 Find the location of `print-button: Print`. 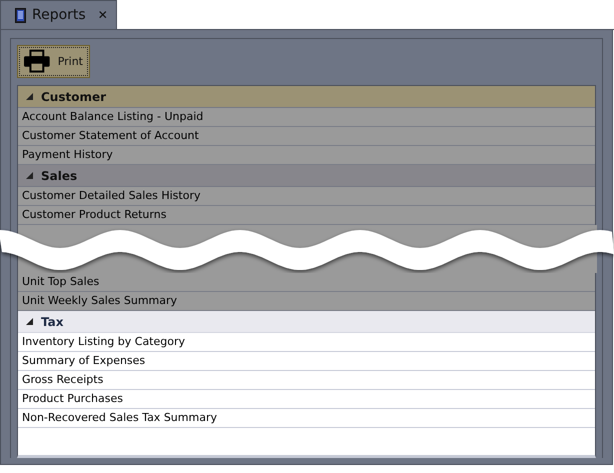

print-button: Print is located at coordinates (53, 61).